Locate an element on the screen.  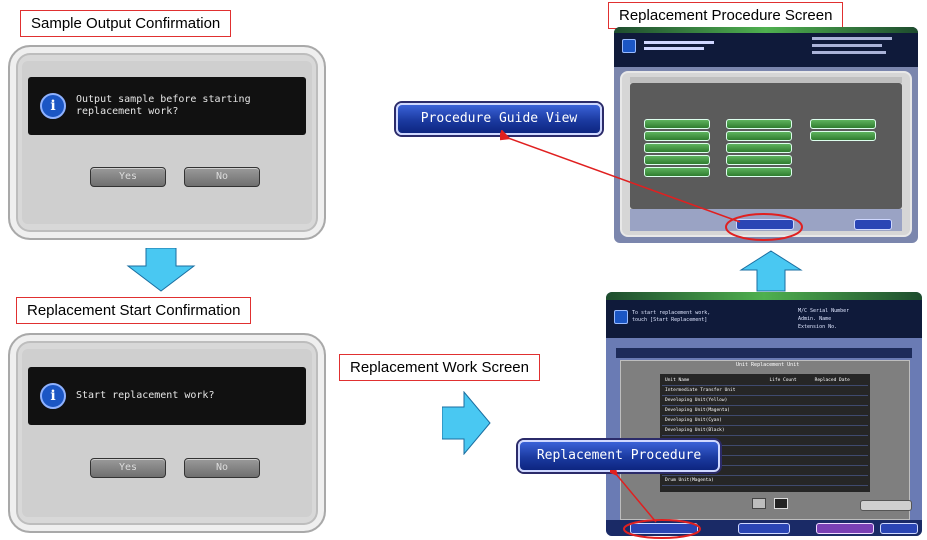
up-arrow-icon is located at coordinates (771, 271).